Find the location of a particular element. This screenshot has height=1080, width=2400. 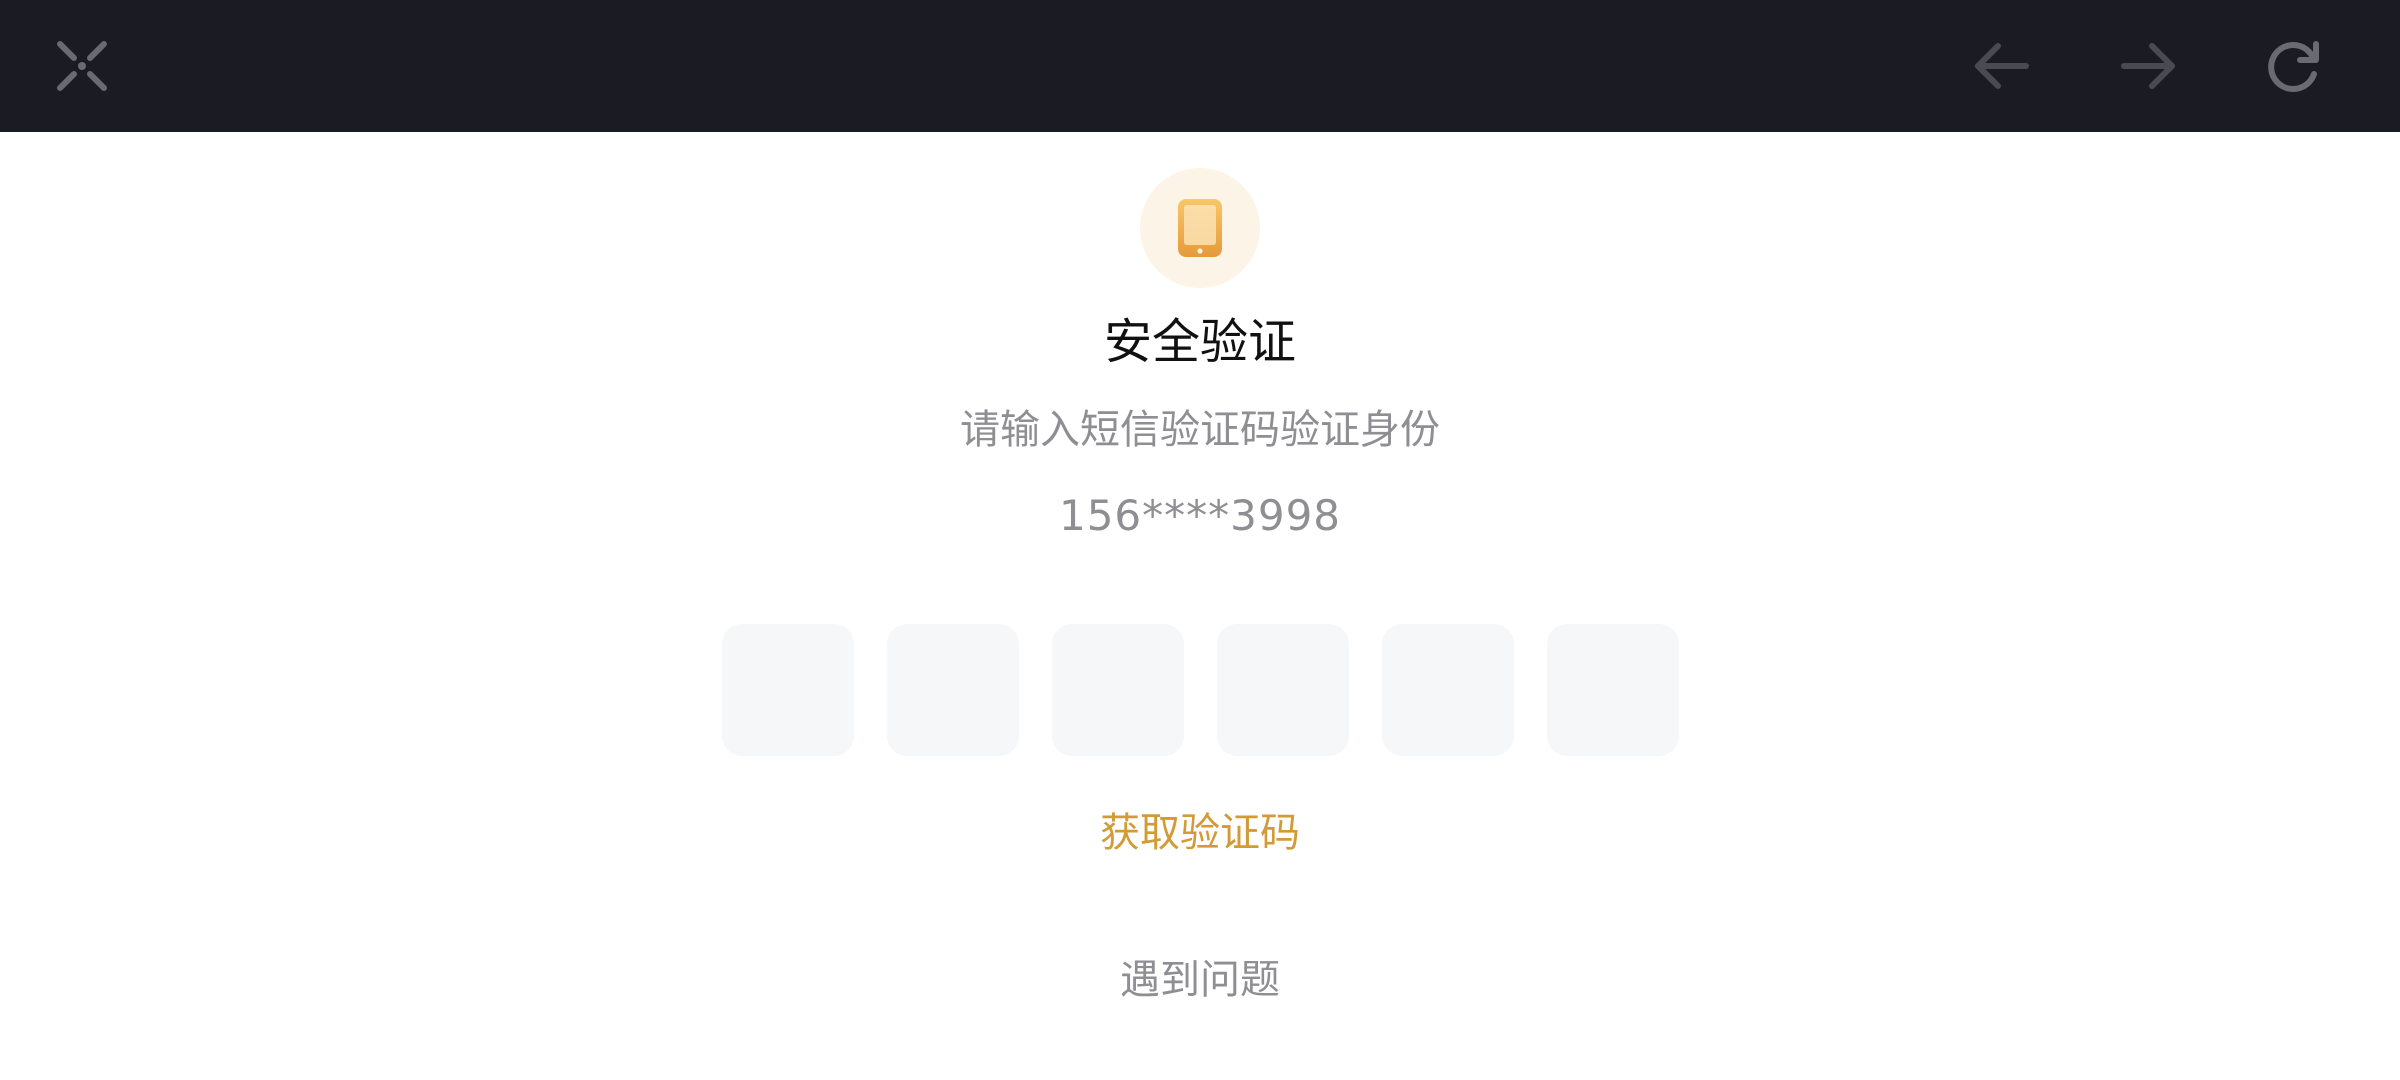

code-input-row is located at coordinates (1200, 690).